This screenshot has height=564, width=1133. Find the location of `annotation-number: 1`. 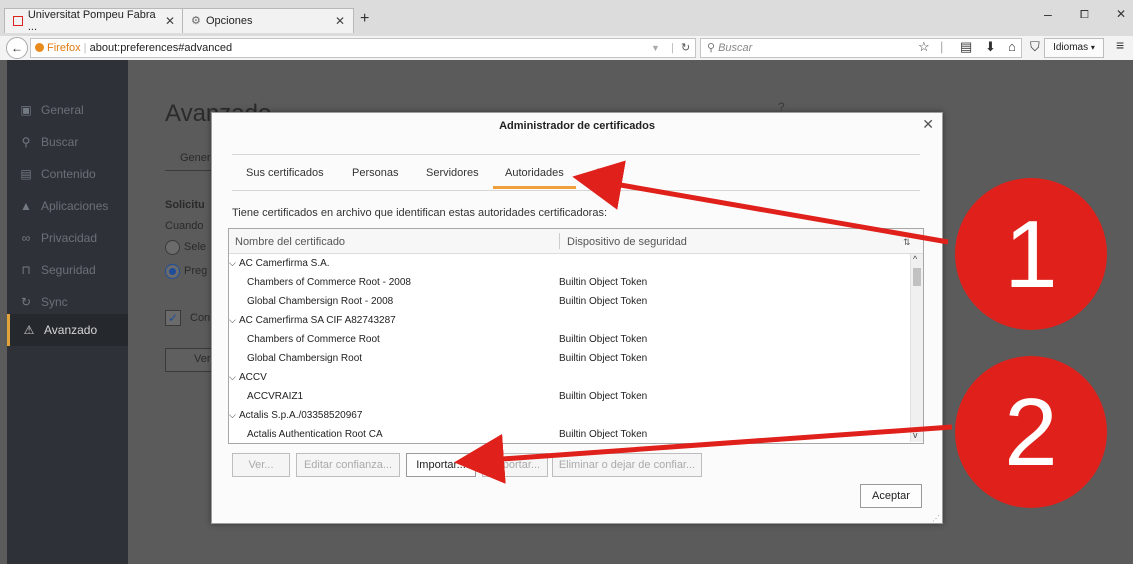

annotation-number: 1 is located at coordinates (1031, 254).